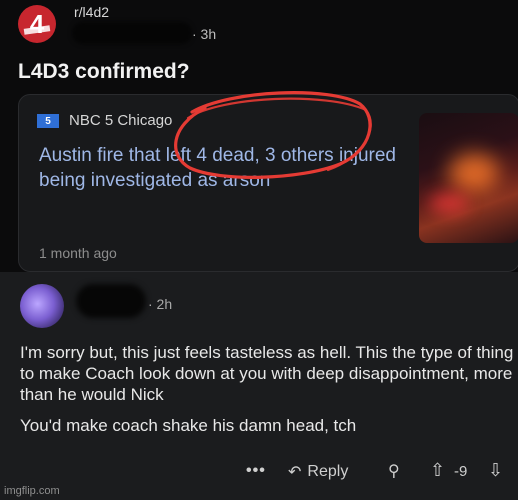 The height and width of the screenshot is (500, 518). Describe the element at coordinates (104, 72) in the screenshot. I see `post-title: L4D3 confirmed?` at that location.